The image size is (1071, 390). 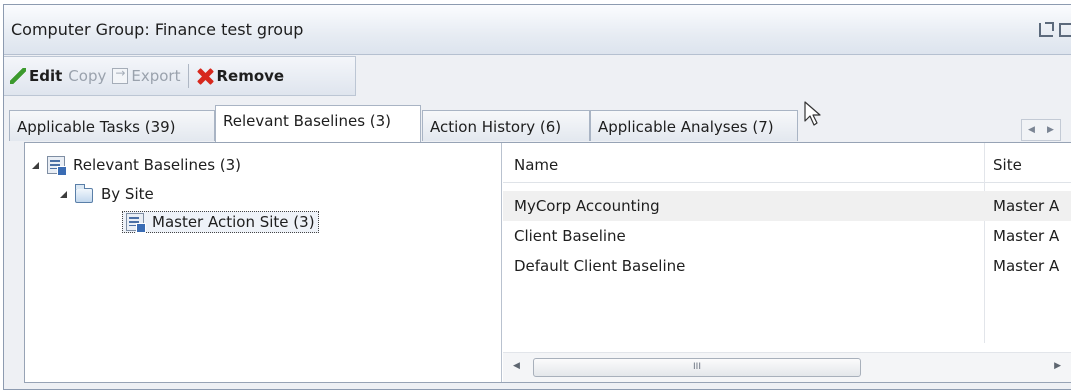 I want to click on horizontal-scrollbar: ◀ III ▶, so click(x=787, y=367).